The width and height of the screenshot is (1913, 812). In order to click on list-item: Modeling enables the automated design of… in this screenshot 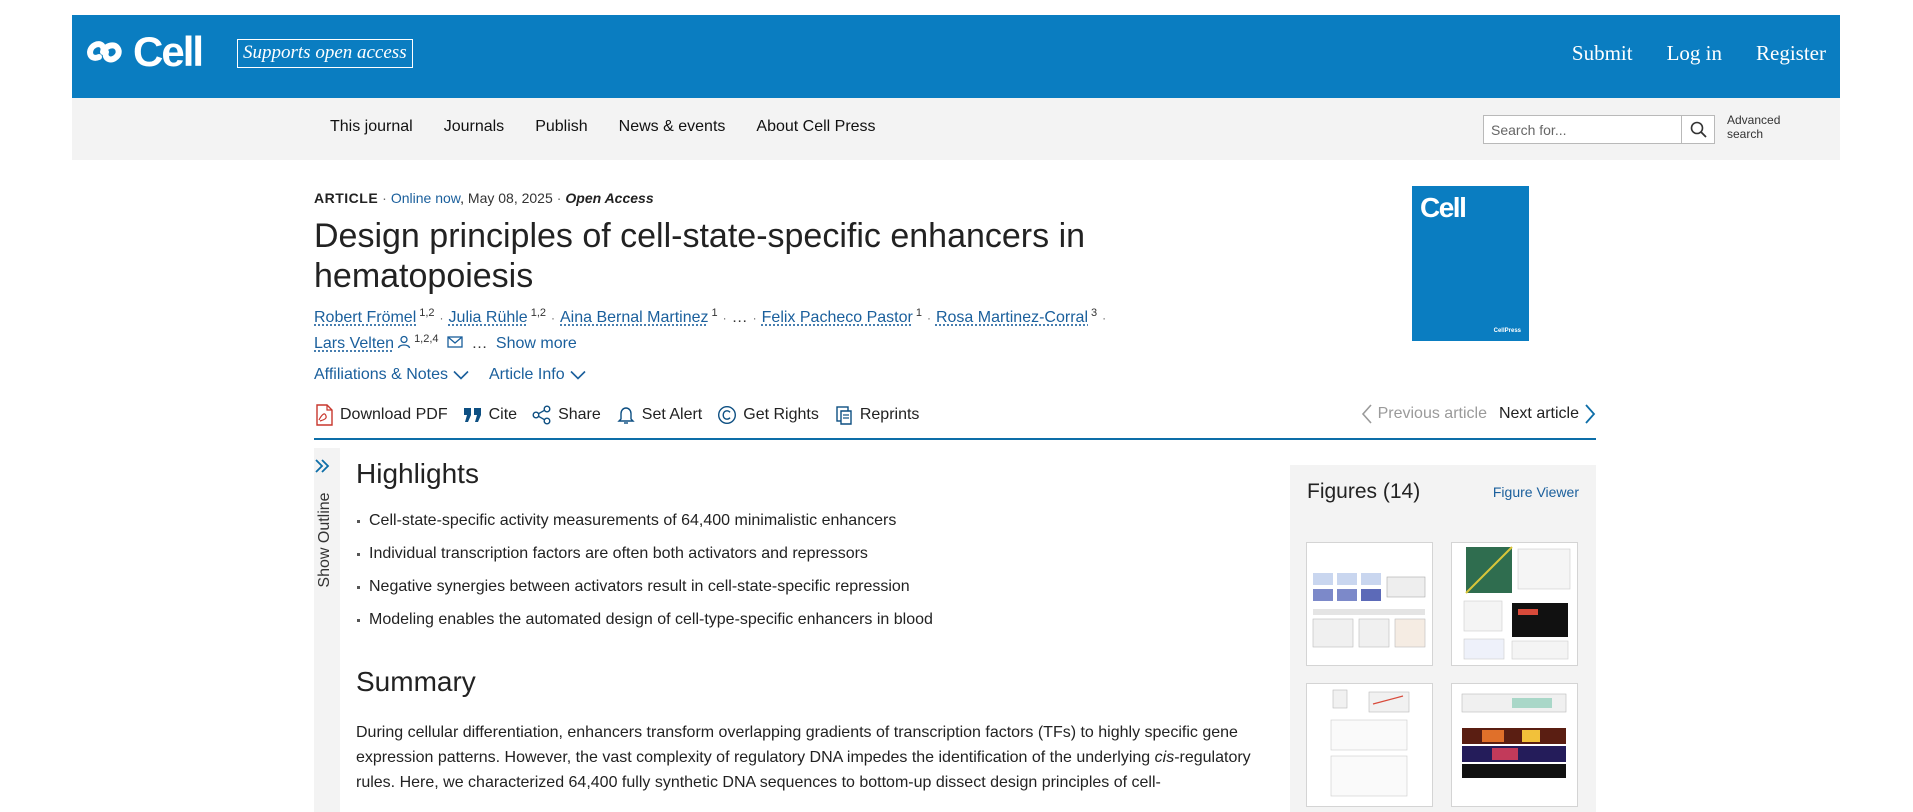, I will do `click(806, 627)`.